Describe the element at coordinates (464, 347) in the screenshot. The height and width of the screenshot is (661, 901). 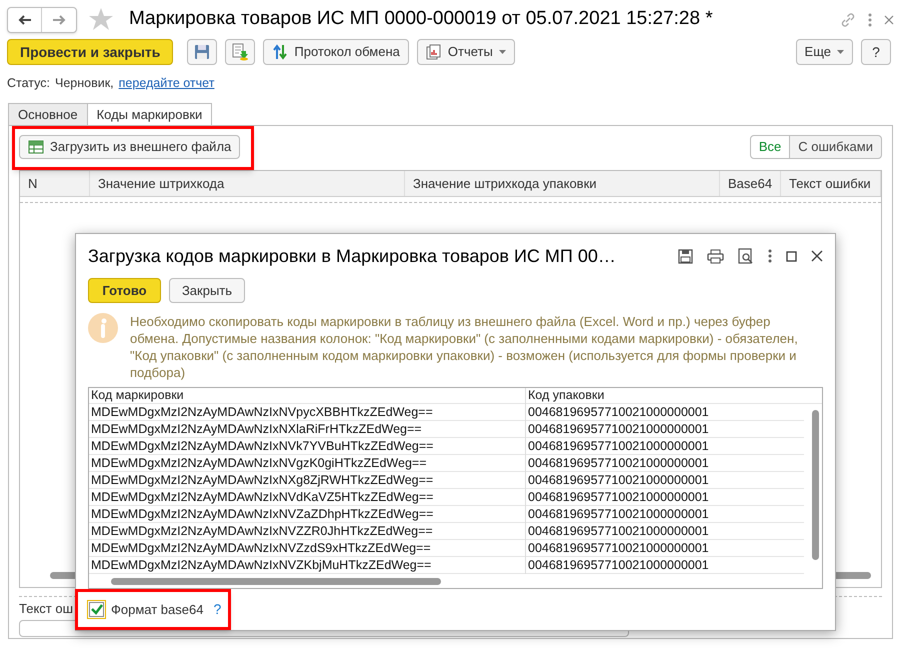
I see `info-message: Необходимо скопировать коды маркировки в таблицу из внешнего файла (Excel. Word и пр.) через буфер обмена. Допустимые названия колонок: "Код маркировки" (с заполненными кодами маркировки) - обязателен, "Код упаковки" (с заполненным кодом маркировки упаковки) - возможен (используется для формы проверки и подбора)` at that location.